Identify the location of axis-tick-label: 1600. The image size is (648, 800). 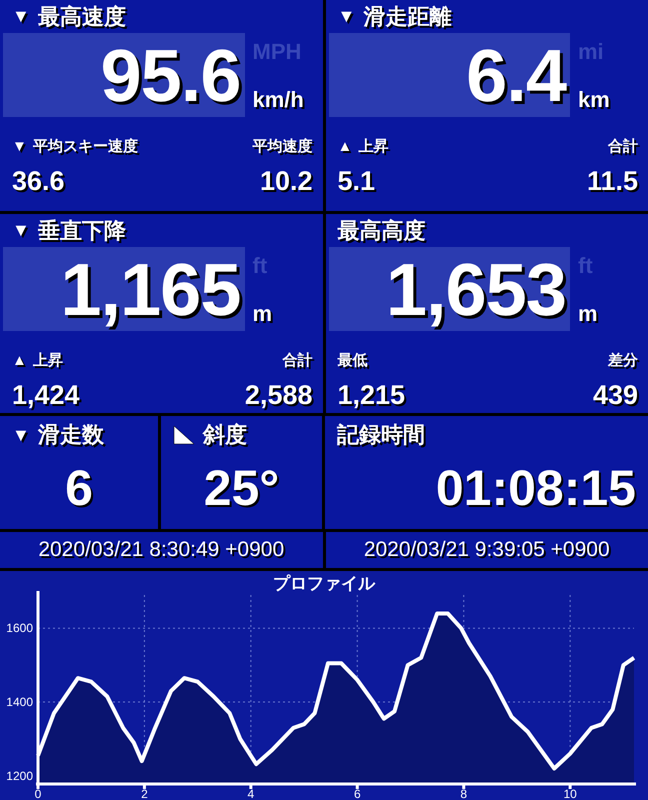
(19, 628).